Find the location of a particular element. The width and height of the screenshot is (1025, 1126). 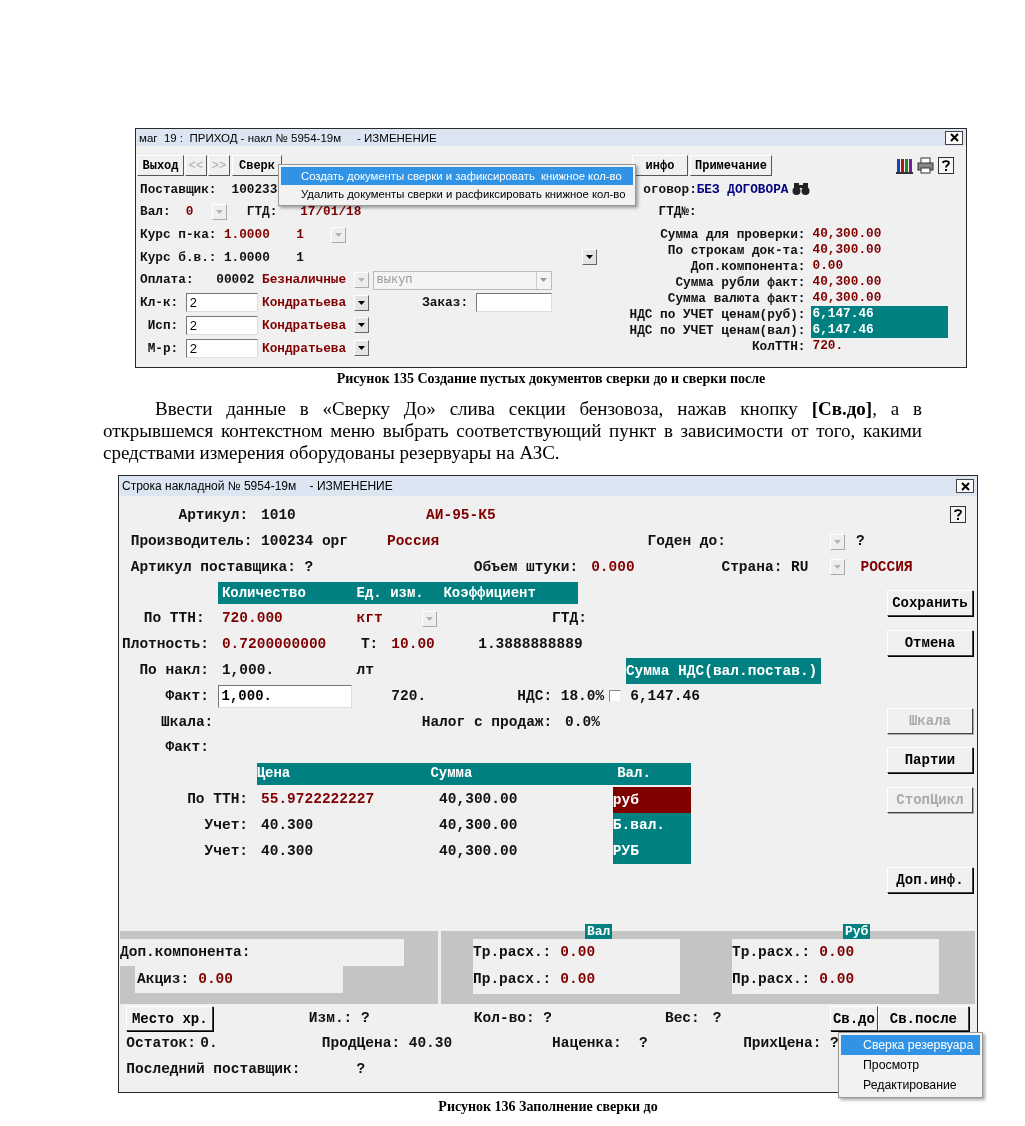

field-value: 55.9722222227 is located at coordinates (318, 799).